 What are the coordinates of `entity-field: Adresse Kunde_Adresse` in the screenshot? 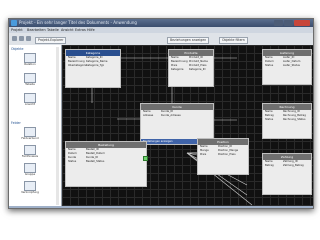 It's located at (162, 115).